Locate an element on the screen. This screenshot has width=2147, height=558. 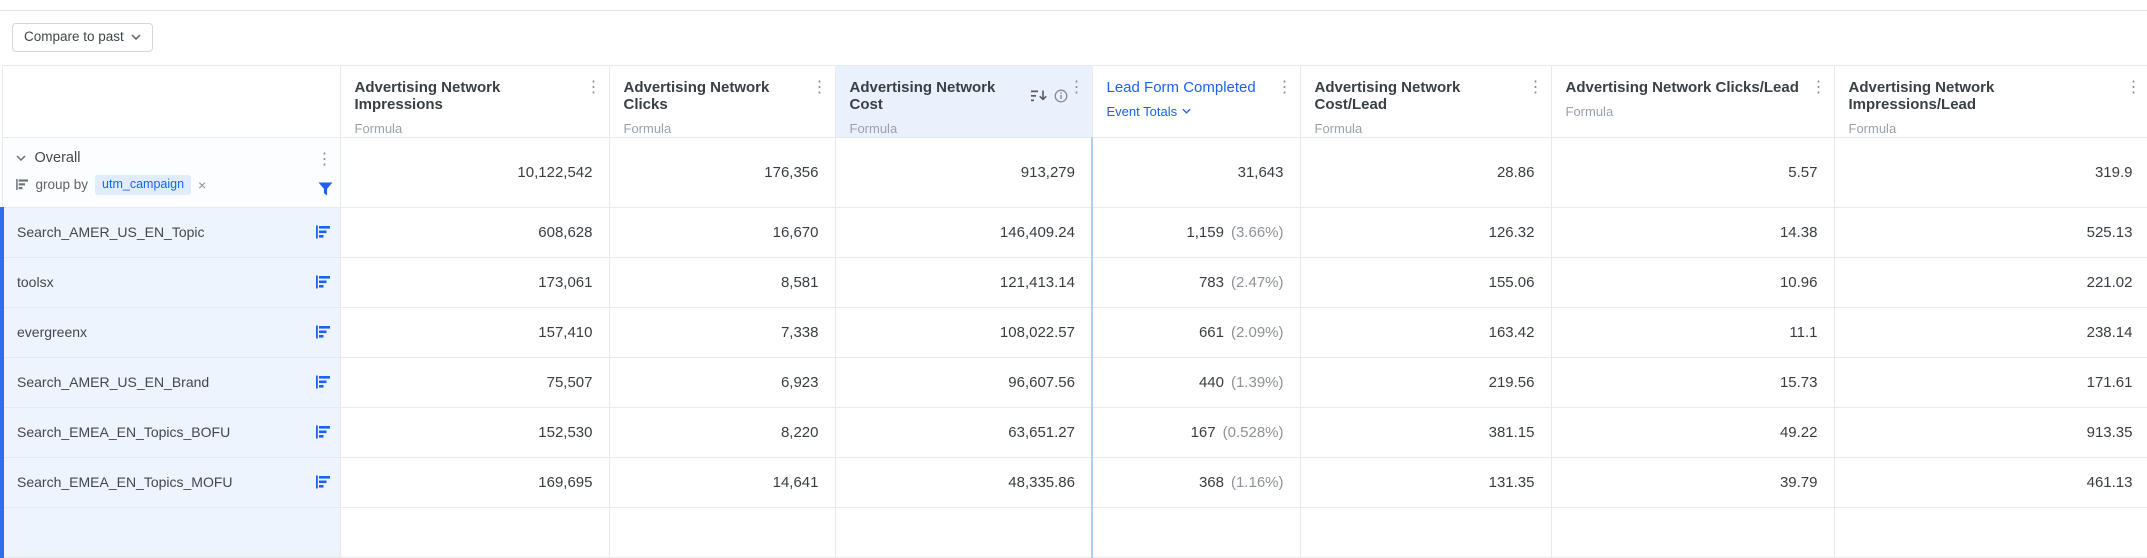
row-label-cell: Search_EMEA_EN_Topics_BOFU is located at coordinates (170, 432).